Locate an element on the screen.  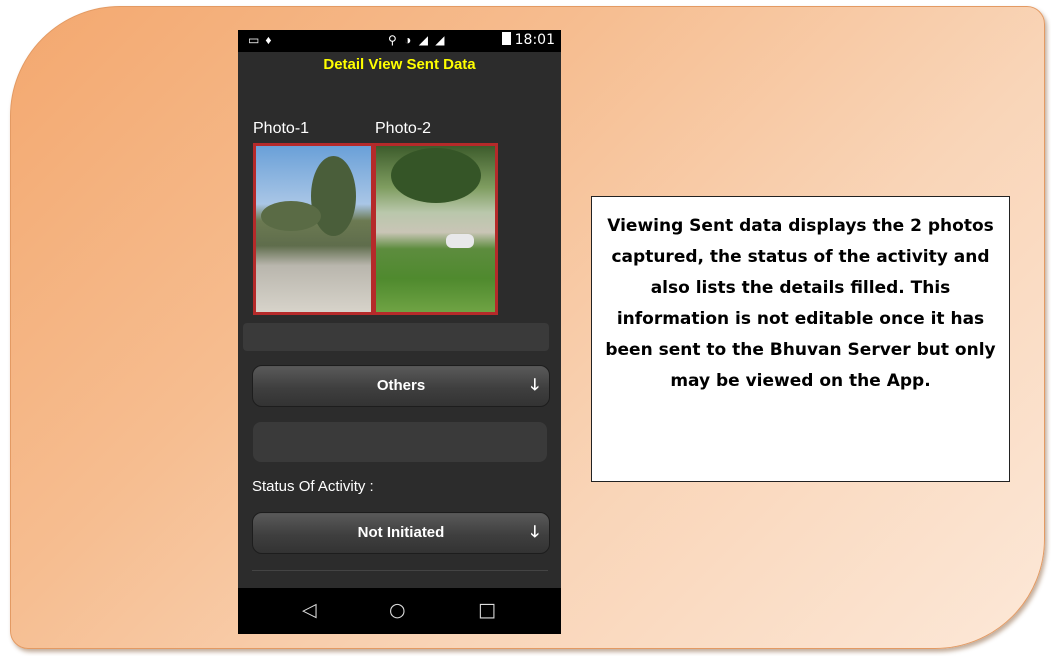
remarks-field is located at coordinates (400, 442).